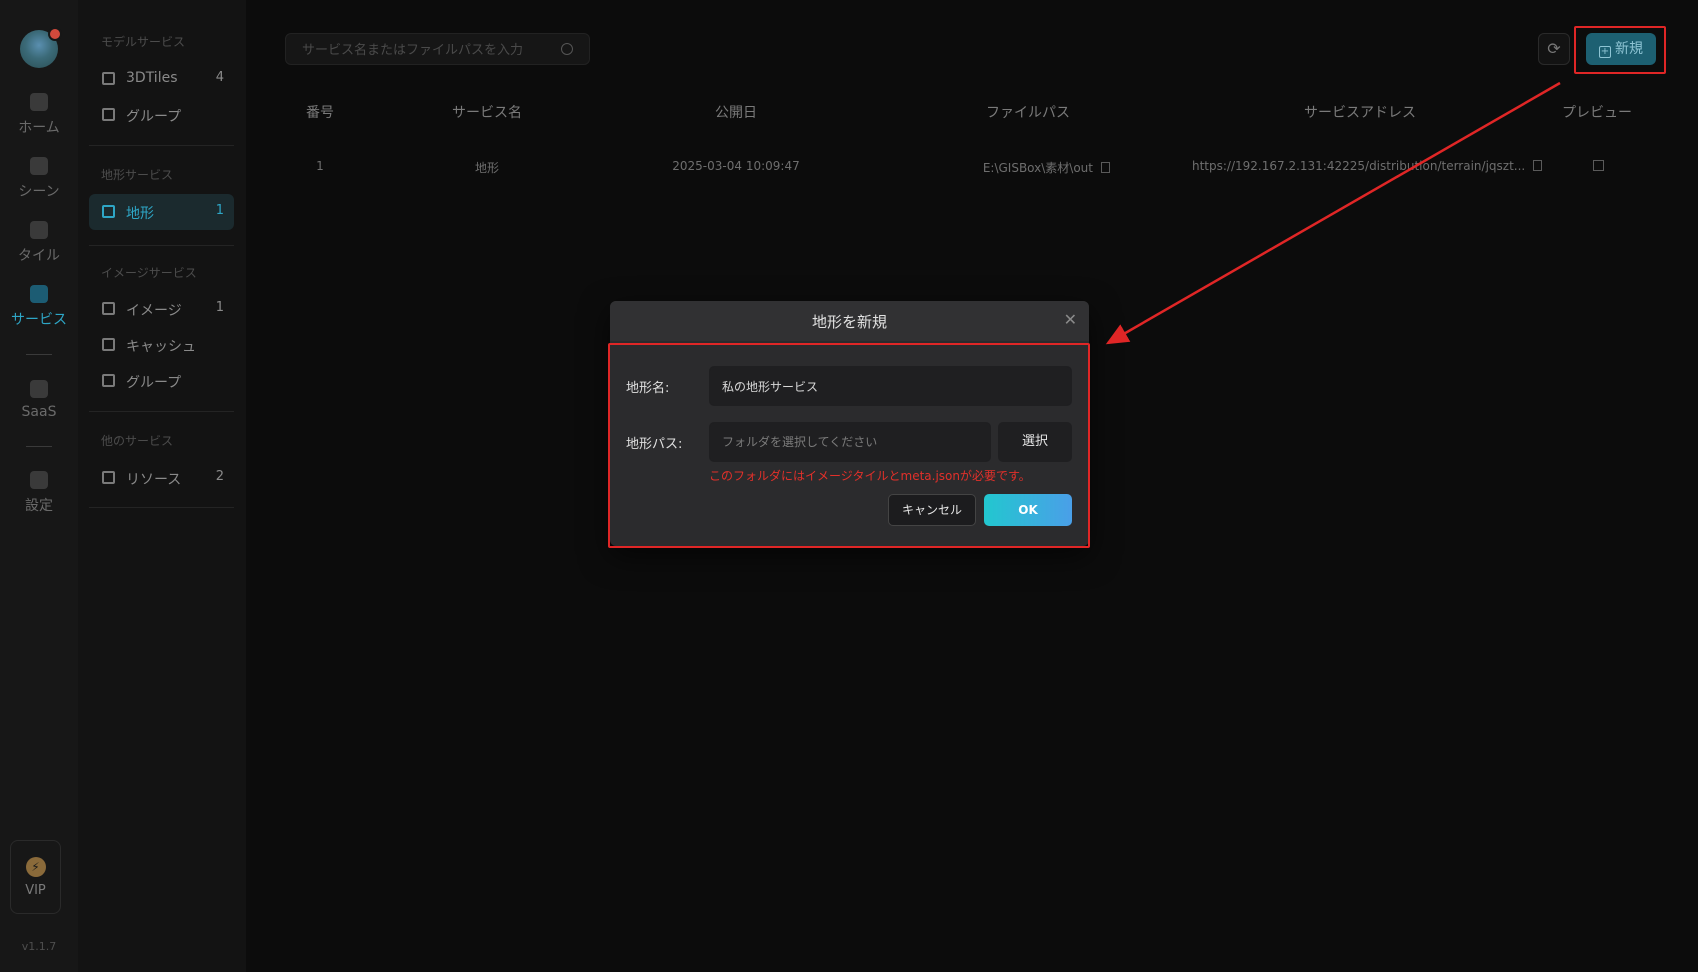 The width and height of the screenshot is (1698, 972). Describe the element at coordinates (35, 890) in the screenshot. I see `vip-label: VIP` at that location.